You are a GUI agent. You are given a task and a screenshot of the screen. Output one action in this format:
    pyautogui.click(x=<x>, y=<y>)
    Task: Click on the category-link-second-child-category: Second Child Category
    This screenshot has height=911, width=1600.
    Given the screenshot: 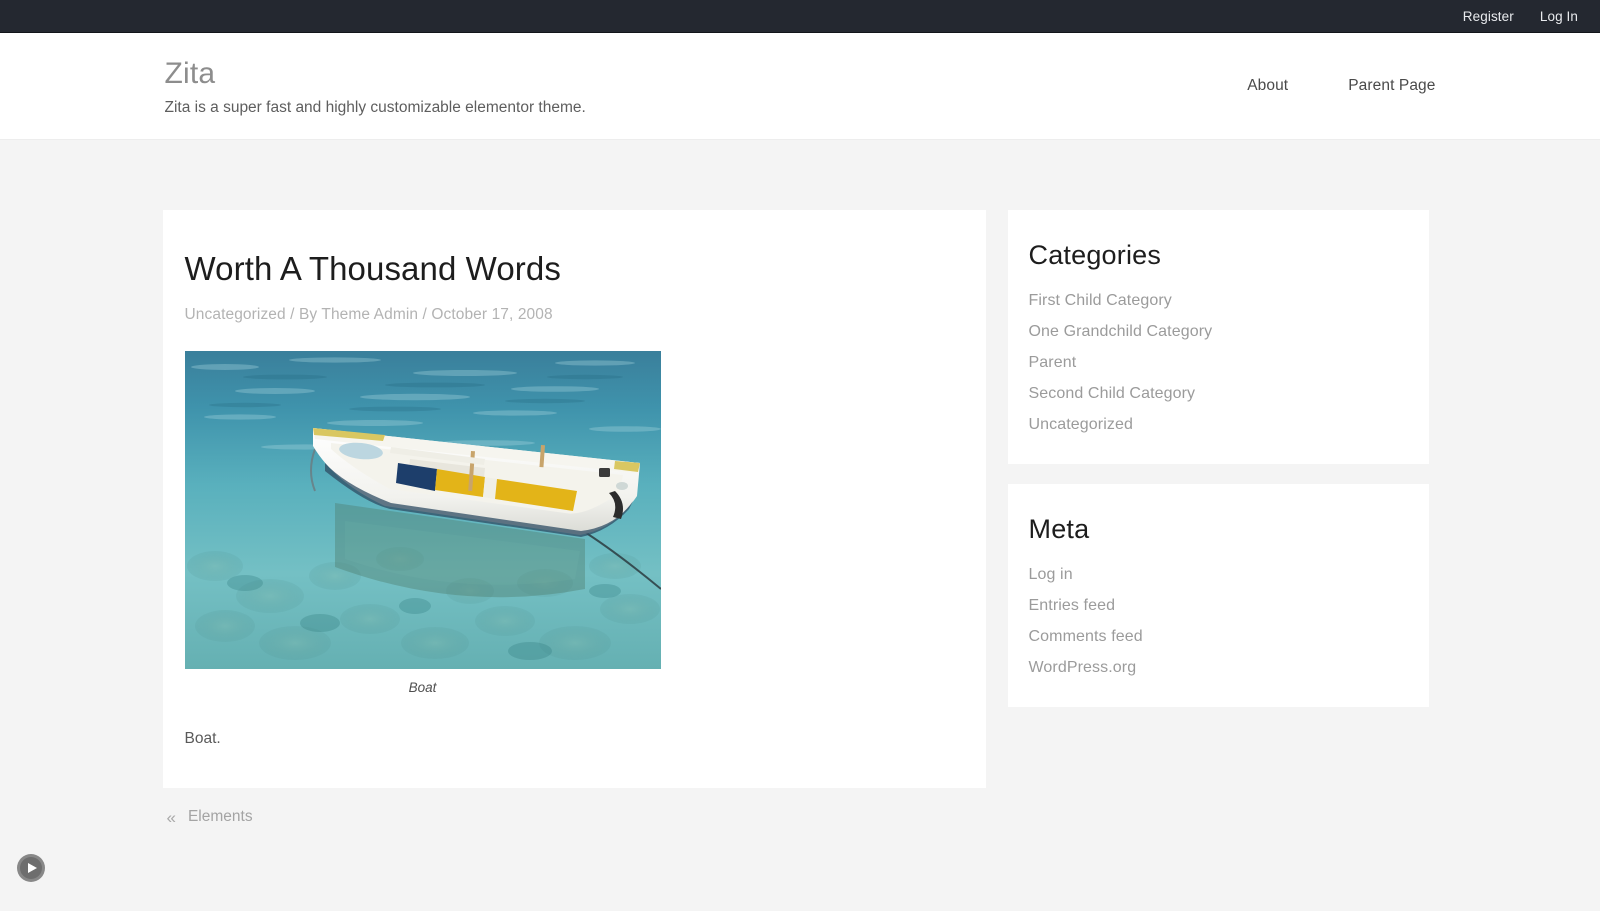 What is the action you would take?
    pyautogui.click(x=1112, y=393)
    